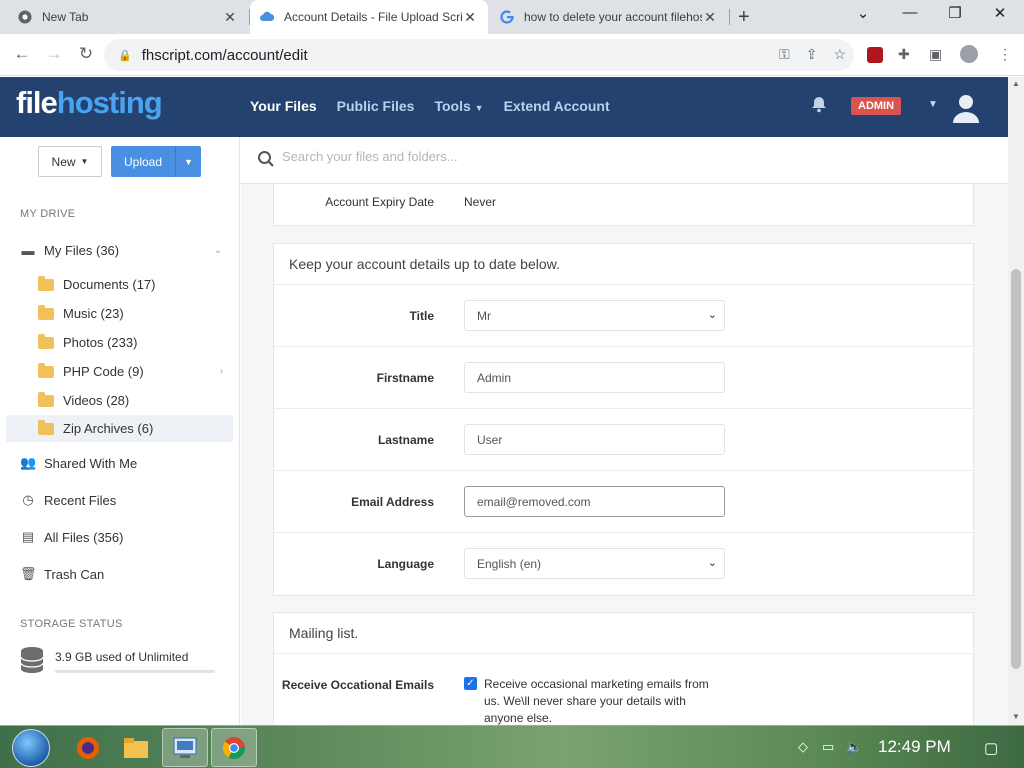  I want to click on sidebar-item-shared-with-me: 👥 Shared With Me, so click(126, 463).